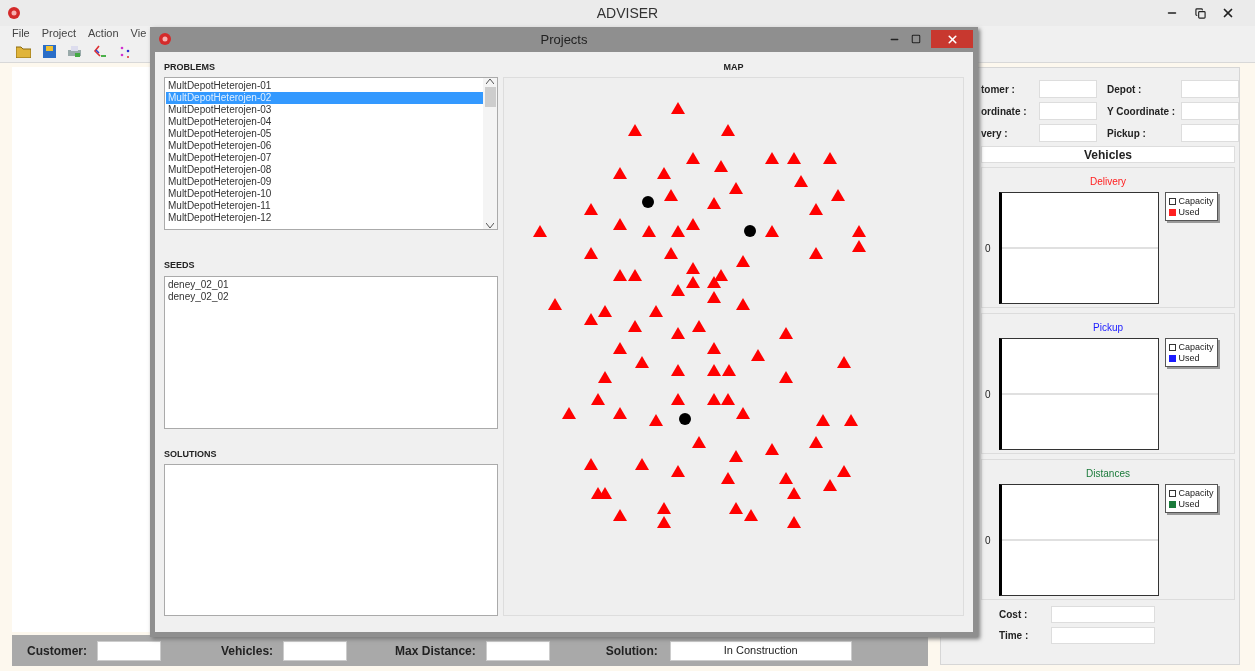 The image size is (1255, 671). What do you see at coordinates (49, 51) in the screenshot?
I see `save-icon` at bounding box center [49, 51].